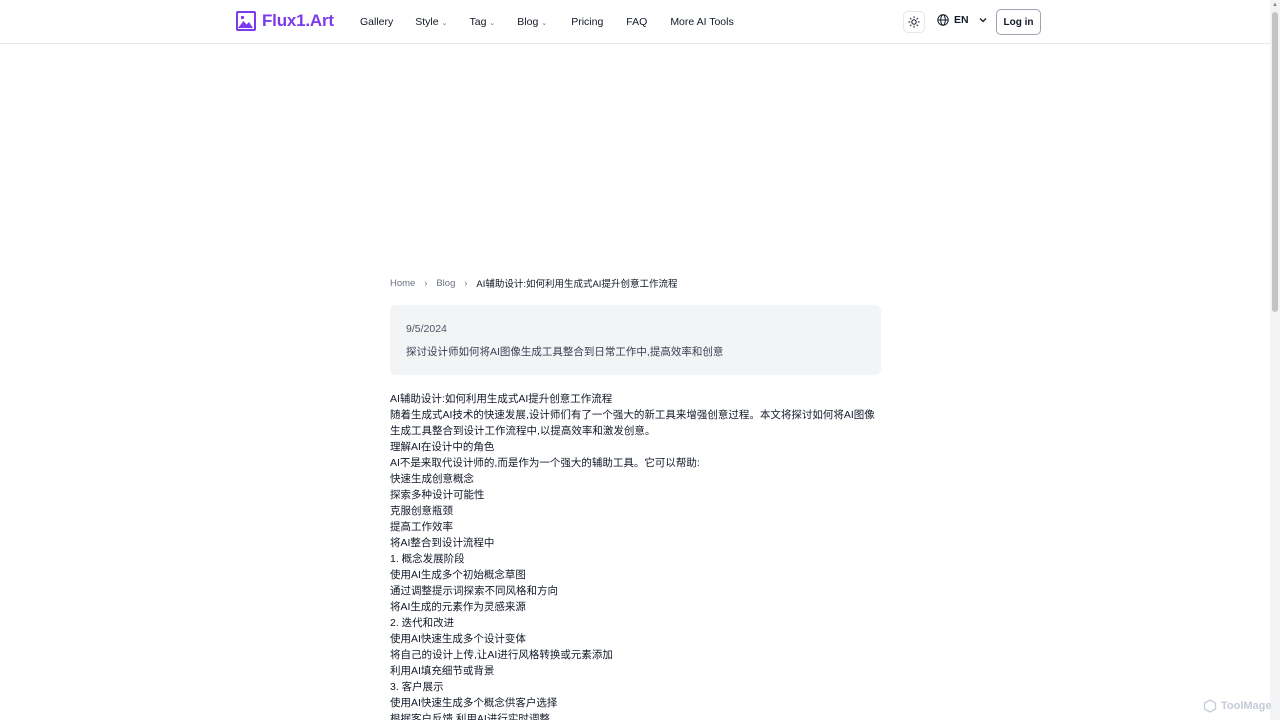 The image size is (1280, 720). I want to click on nav-more-ai-tools: More AI Tools, so click(701, 22).